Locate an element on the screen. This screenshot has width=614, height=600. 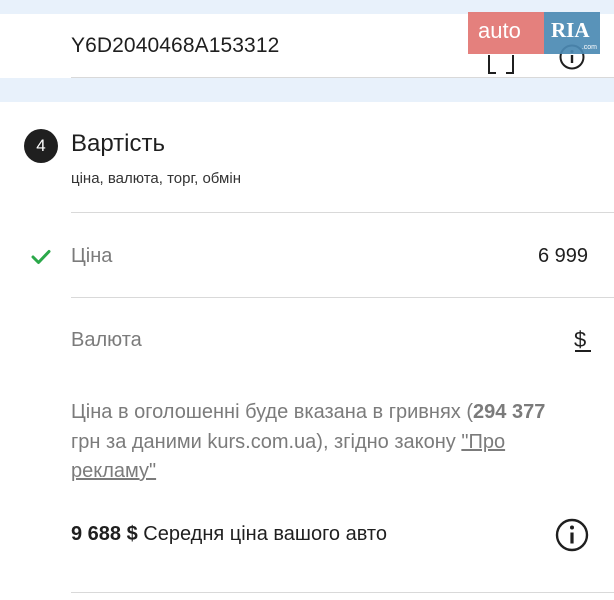
average-price-text: Середня ціна вашого авто is located at coordinates (262, 534).